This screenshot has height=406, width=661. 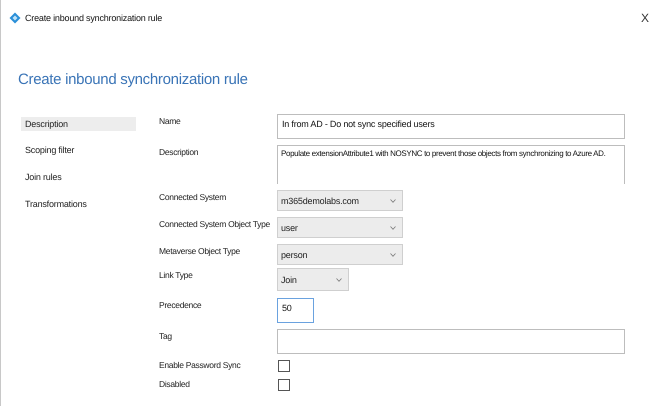 What do you see at coordinates (78, 184) in the screenshot?
I see `sidebar-item: Join rules` at bounding box center [78, 184].